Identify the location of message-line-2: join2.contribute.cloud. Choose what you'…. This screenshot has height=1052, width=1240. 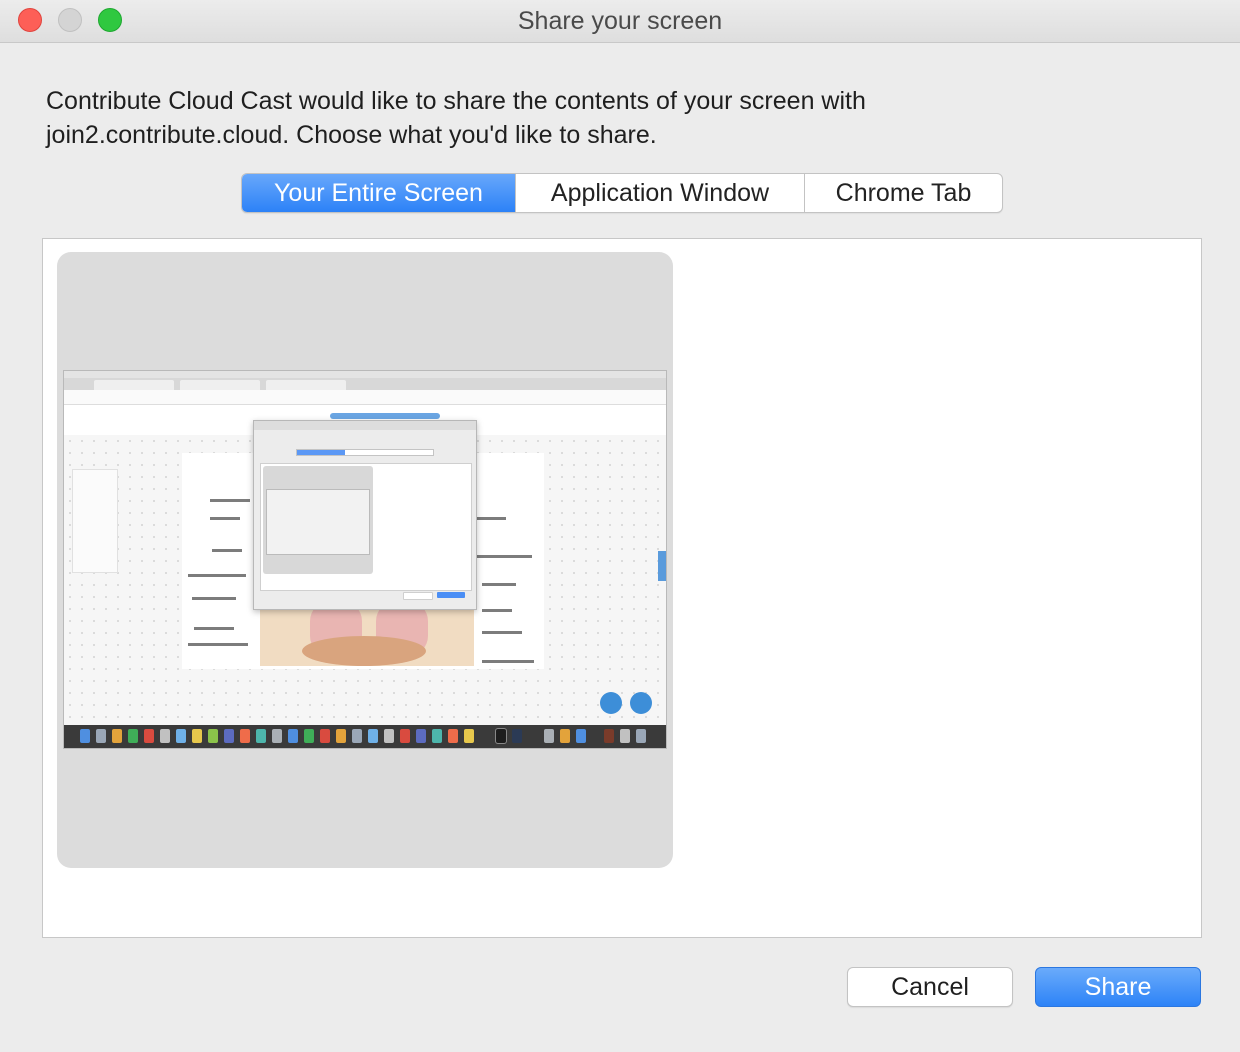
(351, 135).